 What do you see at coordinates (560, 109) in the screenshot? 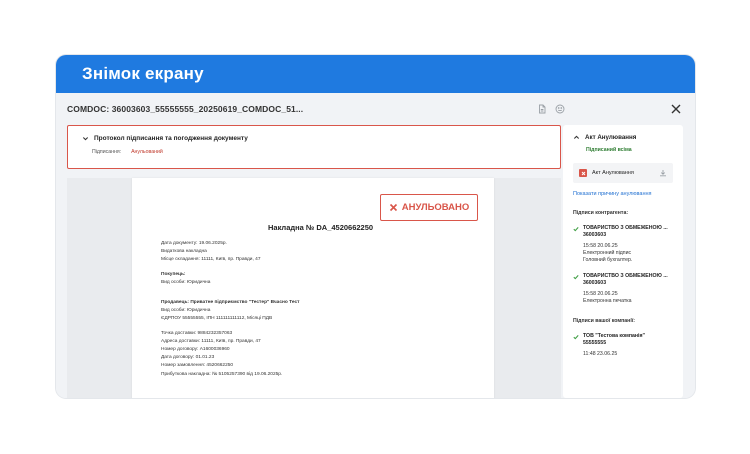
I see `smiley-icon` at bounding box center [560, 109].